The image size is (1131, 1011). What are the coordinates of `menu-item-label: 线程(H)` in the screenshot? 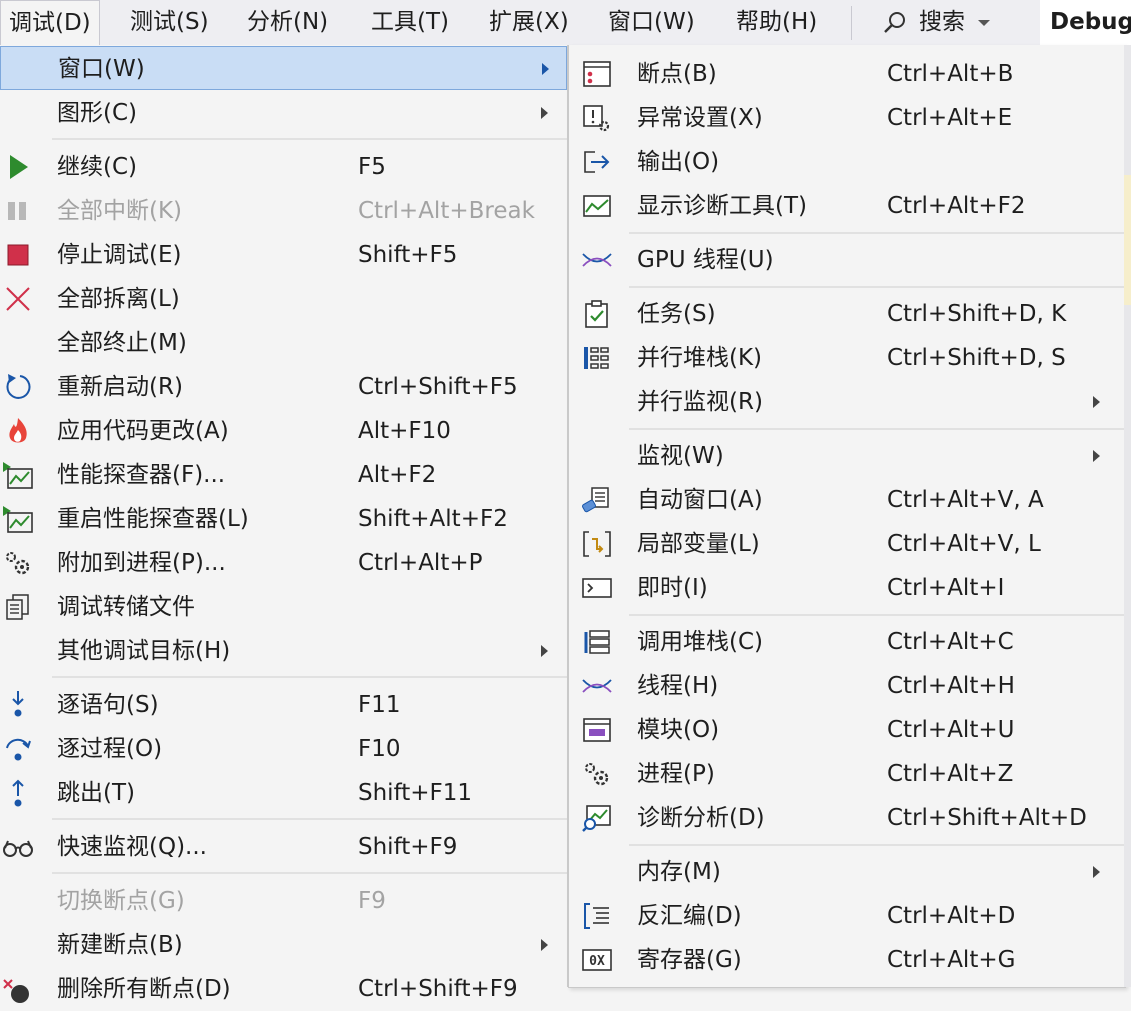 It's located at (678, 686).